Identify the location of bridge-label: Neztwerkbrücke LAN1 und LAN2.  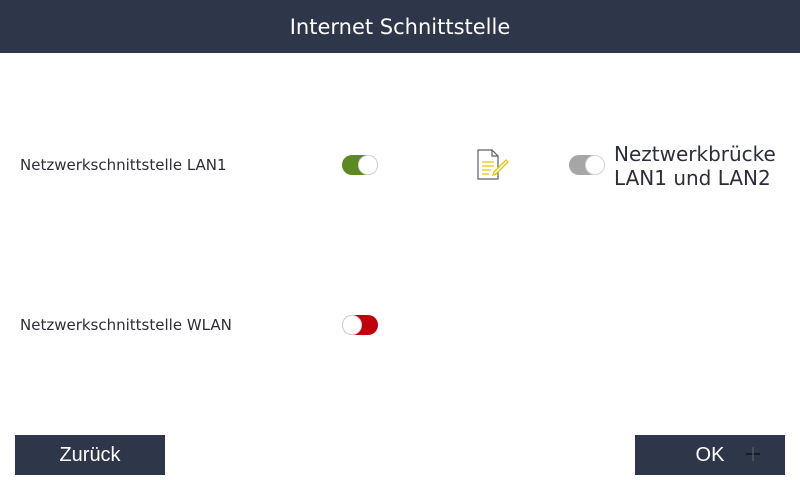
(695, 166).